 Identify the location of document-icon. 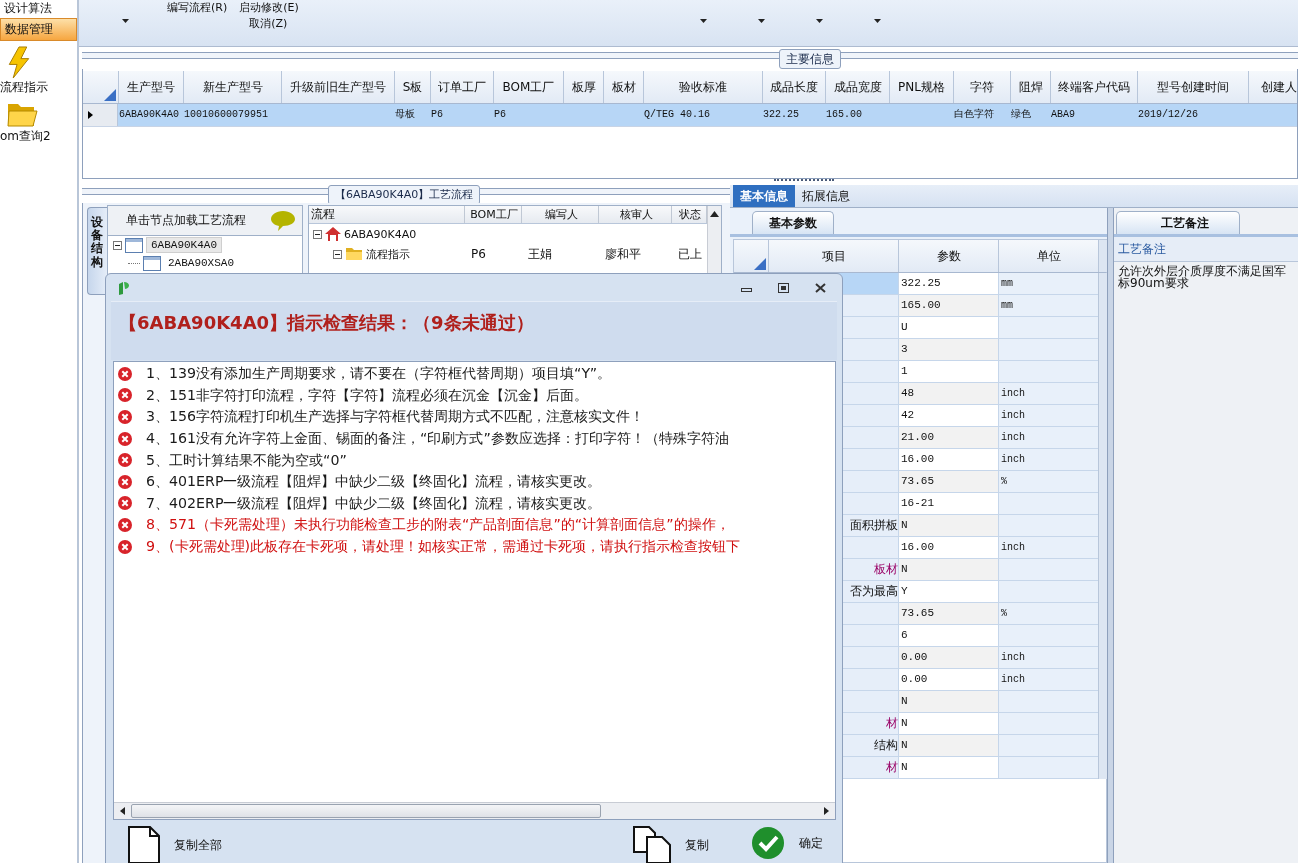
(144, 844).